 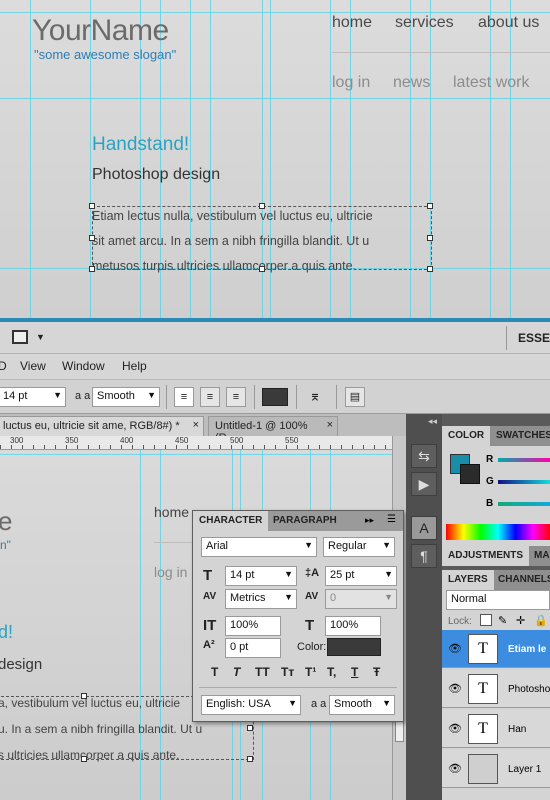 What do you see at coordinates (351, 83) in the screenshot?
I see `nav-log-in: log in` at bounding box center [351, 83].